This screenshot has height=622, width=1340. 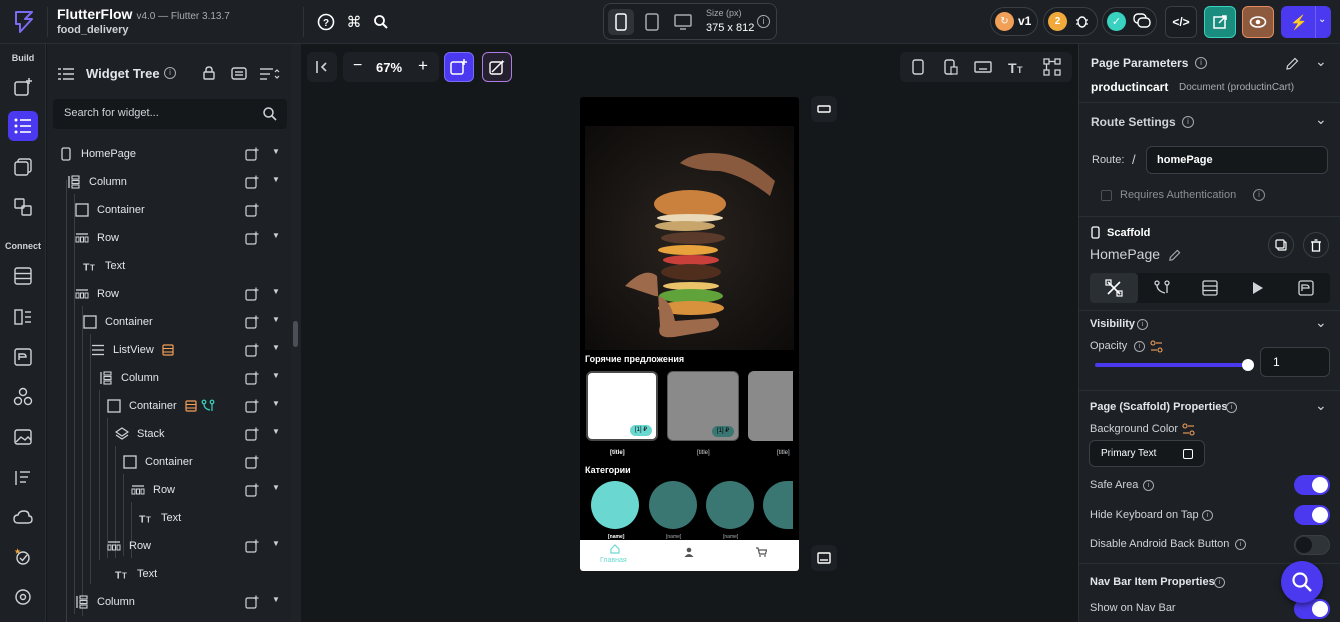 I want to click on database-icon, so click(x=23, y=276).